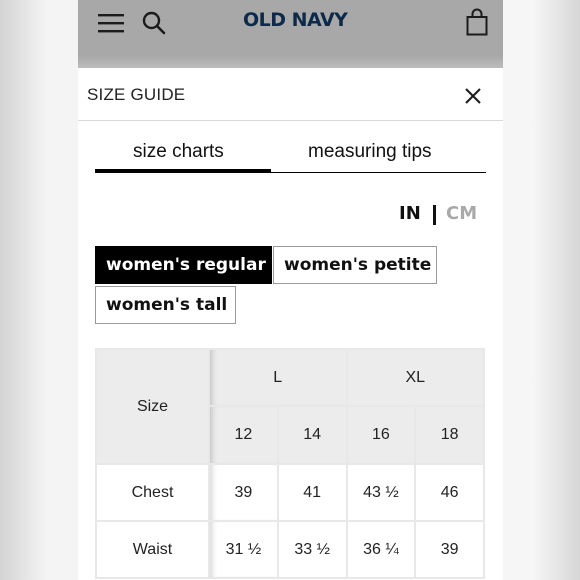 This screenshot has height=580, width=580. I want to click on unit-inches-toggle: IN, so click(410, 213).